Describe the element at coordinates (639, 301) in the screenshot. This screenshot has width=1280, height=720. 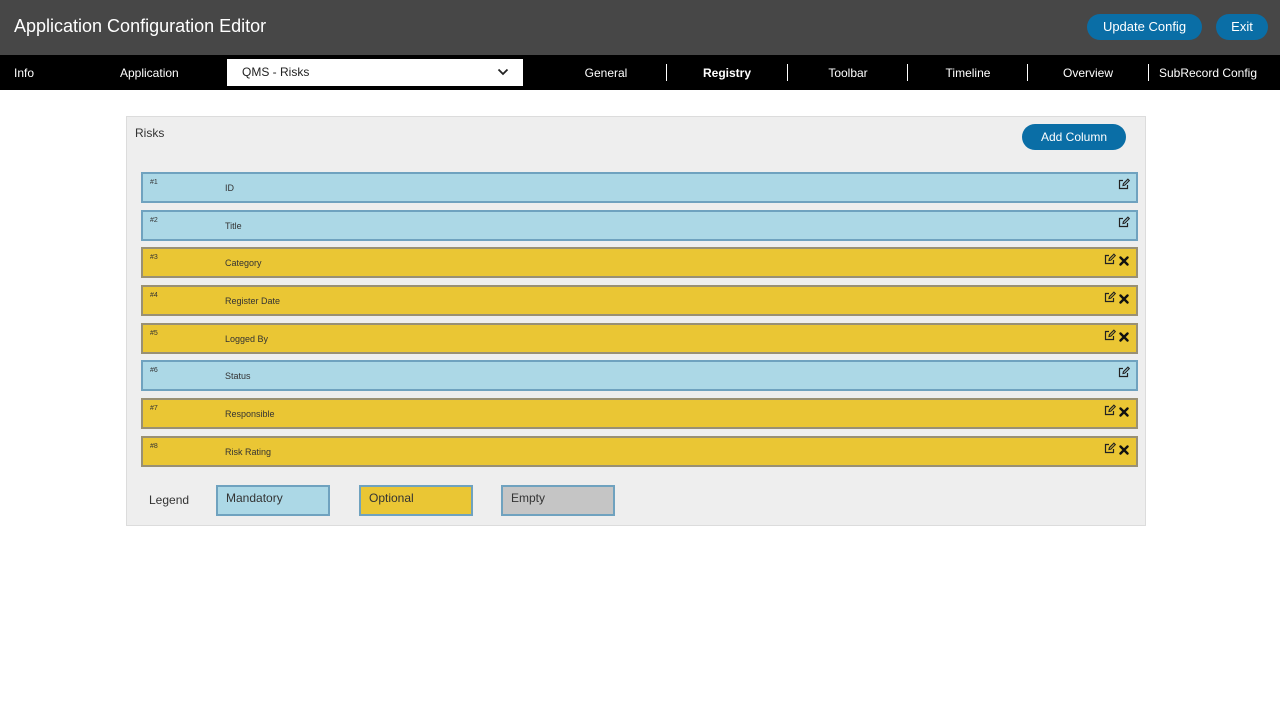
I see `column-row: #4 Register Date` at that location.